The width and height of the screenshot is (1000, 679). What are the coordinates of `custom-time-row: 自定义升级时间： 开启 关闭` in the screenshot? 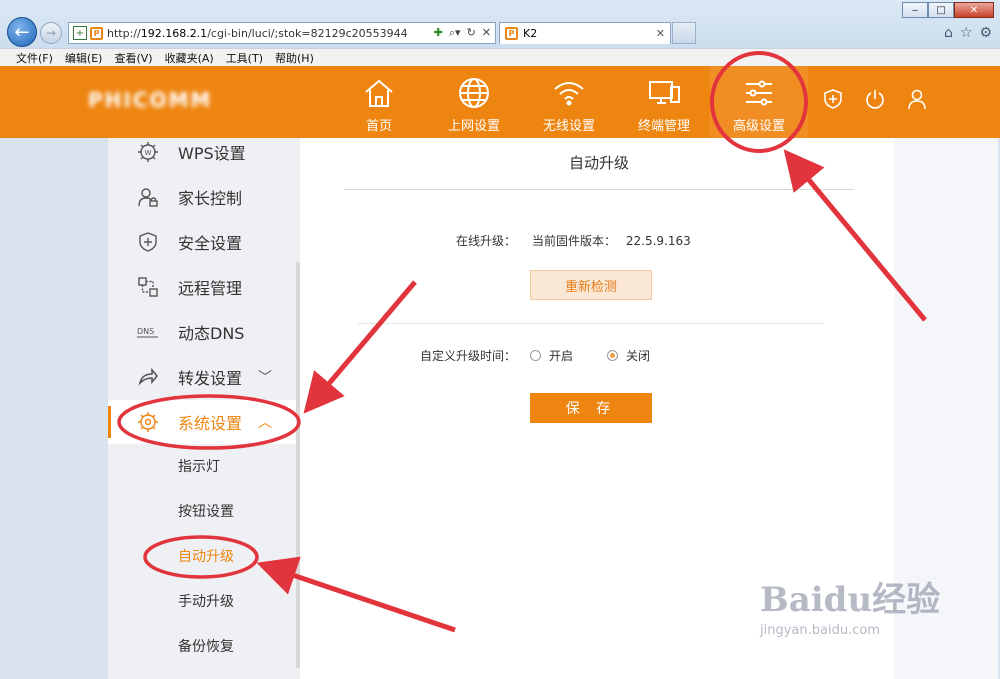 It's located at (535, 355).